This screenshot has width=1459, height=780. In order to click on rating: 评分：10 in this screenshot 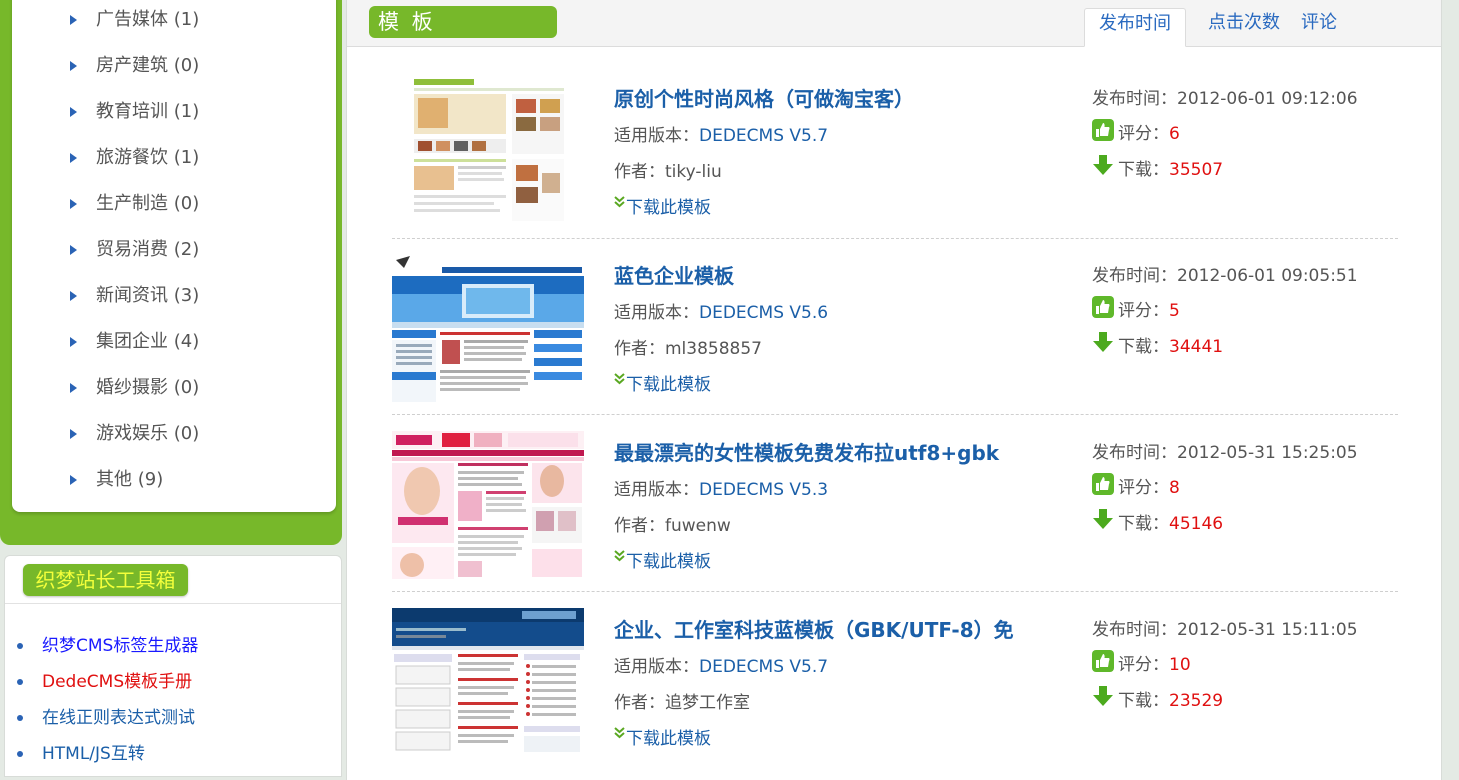, I will do `click(1141, 662)`.